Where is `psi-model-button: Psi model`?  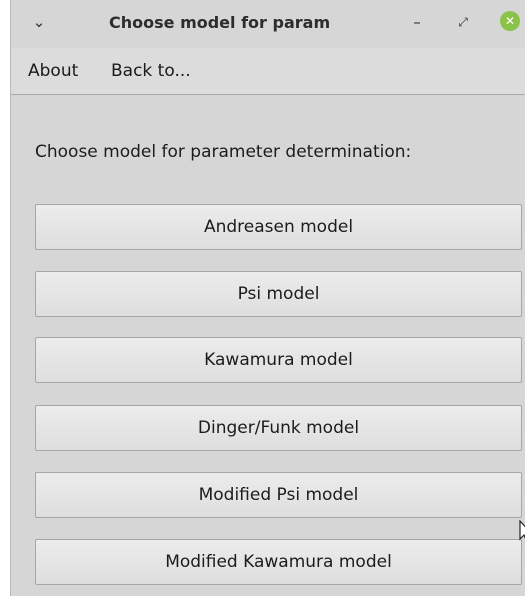
psi-model-button: Psi model is located at coordinates (278, 294).